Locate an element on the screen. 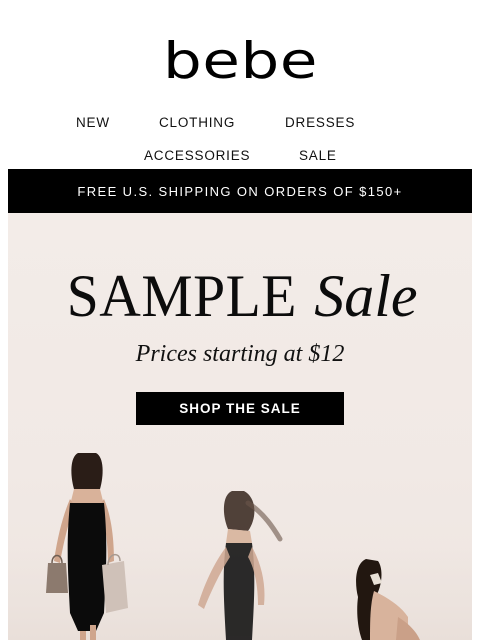 This screenshot has height=640, width=480. nav-item-clothing: CLOTHING is located at coordinates (197, 123).